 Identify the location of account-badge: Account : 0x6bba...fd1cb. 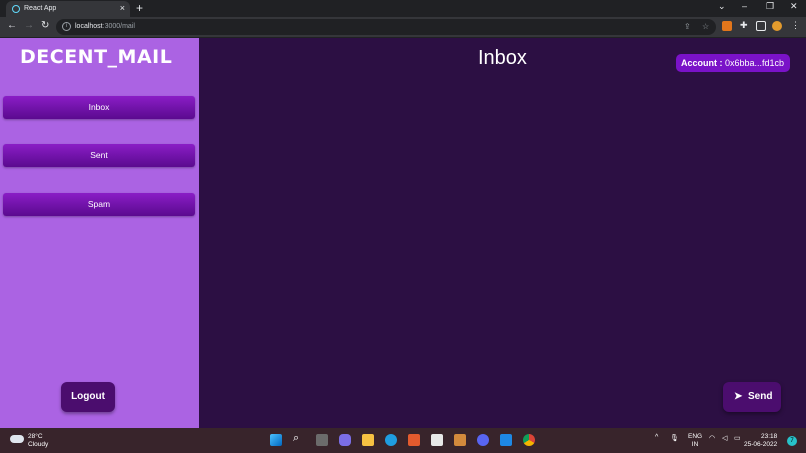
(733, 63).